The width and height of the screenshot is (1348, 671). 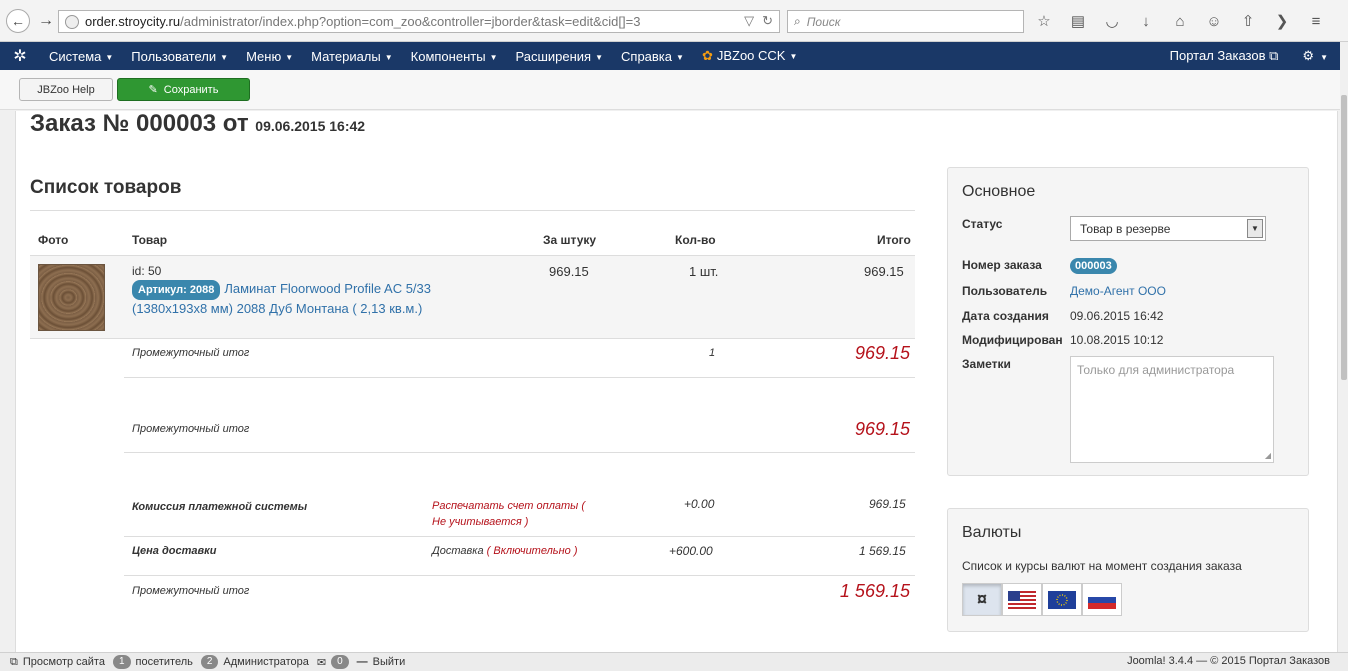 I want to click on joomla-logo-icon: ✲, so click(x=20, y=56).